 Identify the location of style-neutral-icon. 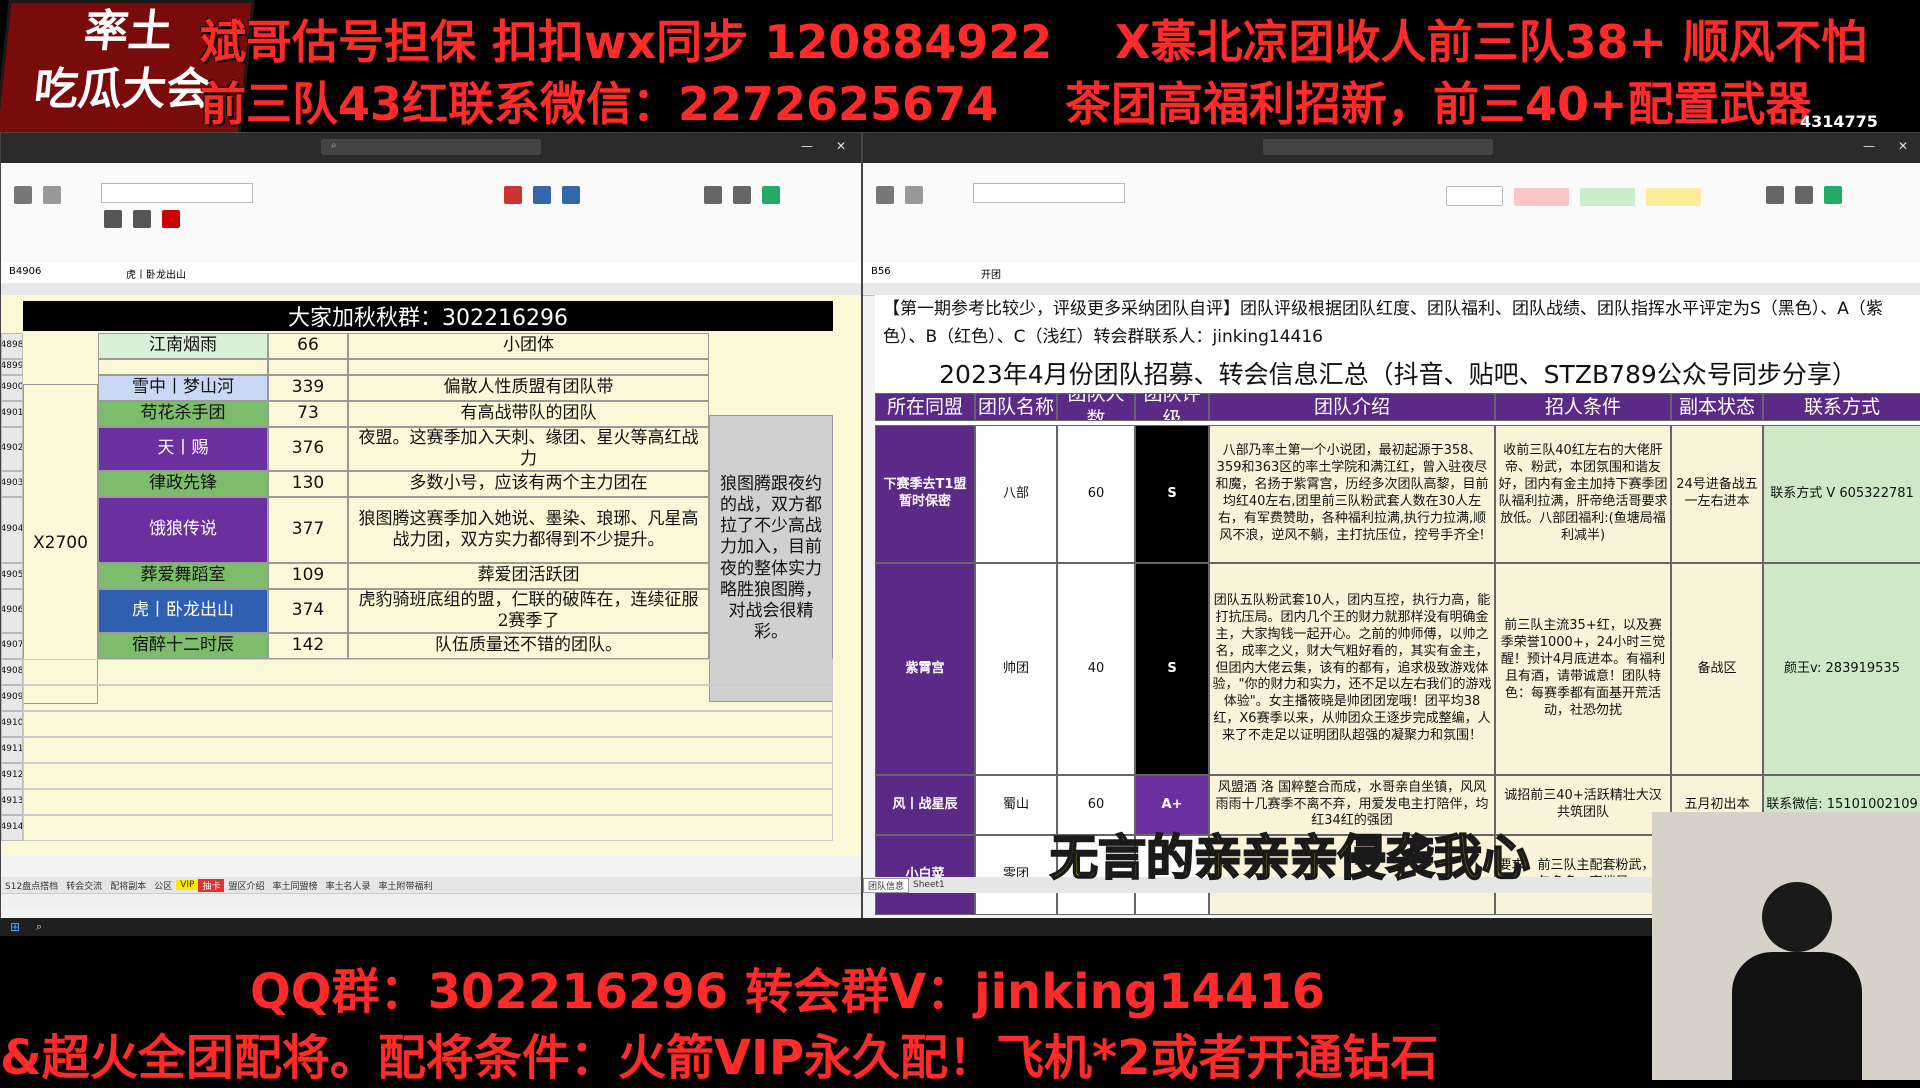
(1674, 197).